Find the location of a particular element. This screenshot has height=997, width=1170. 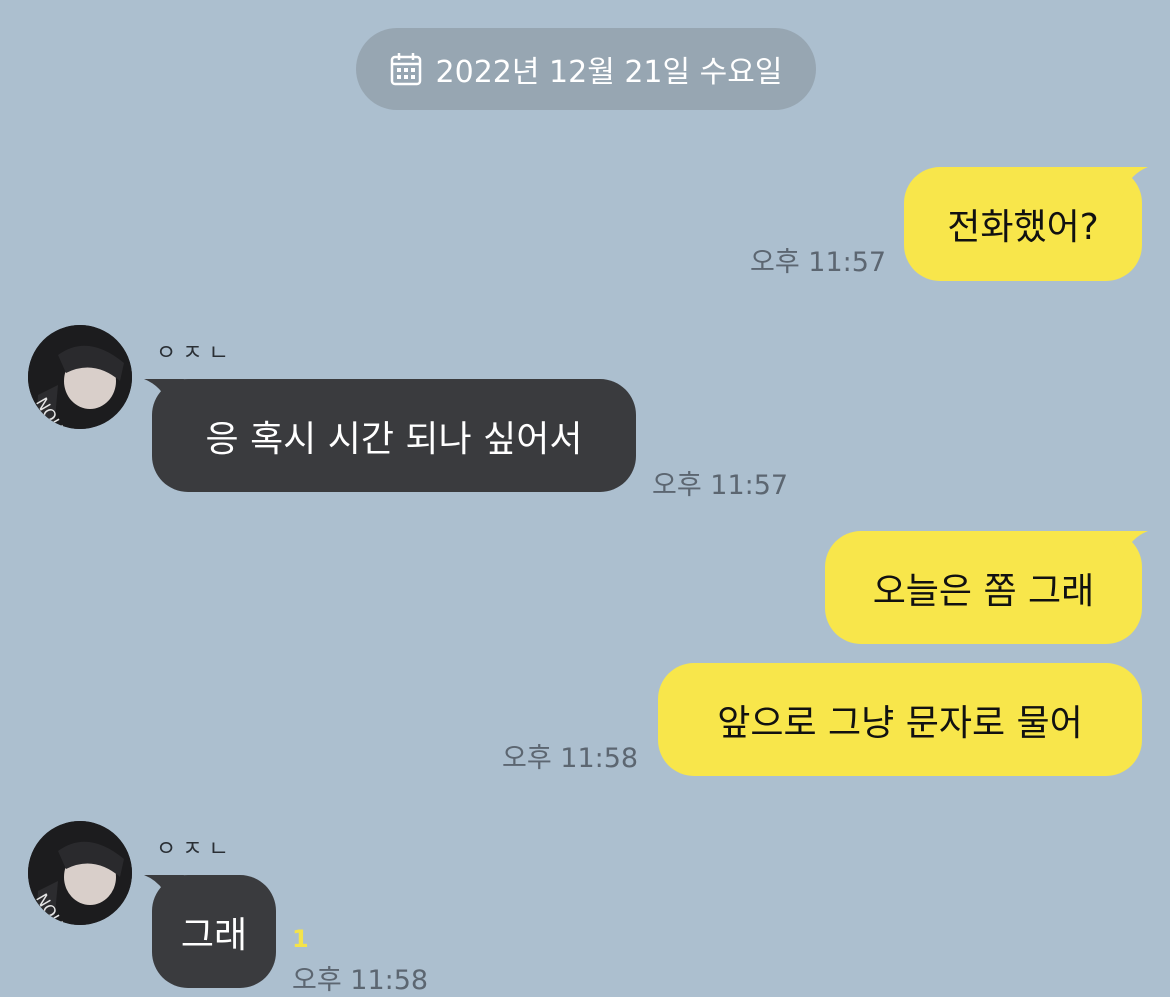

calendar-icon is located at coordinates (405, 69).